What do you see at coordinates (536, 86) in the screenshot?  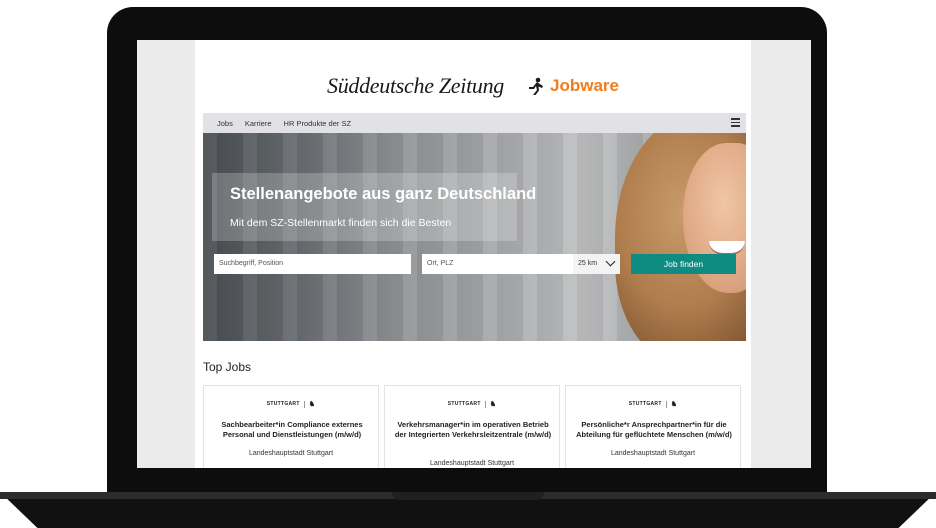 I see `jobware-runner-icon` at bounding box center [536, 86].